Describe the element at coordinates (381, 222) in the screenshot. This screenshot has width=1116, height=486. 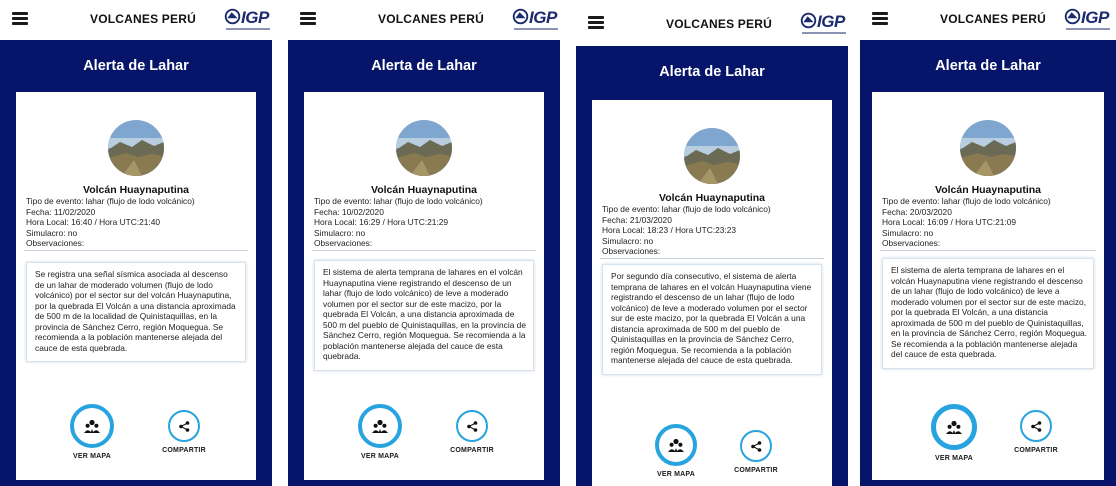
I see `event-time: Hora Local: 16:29 / Hora UTC:21:29` at that location.